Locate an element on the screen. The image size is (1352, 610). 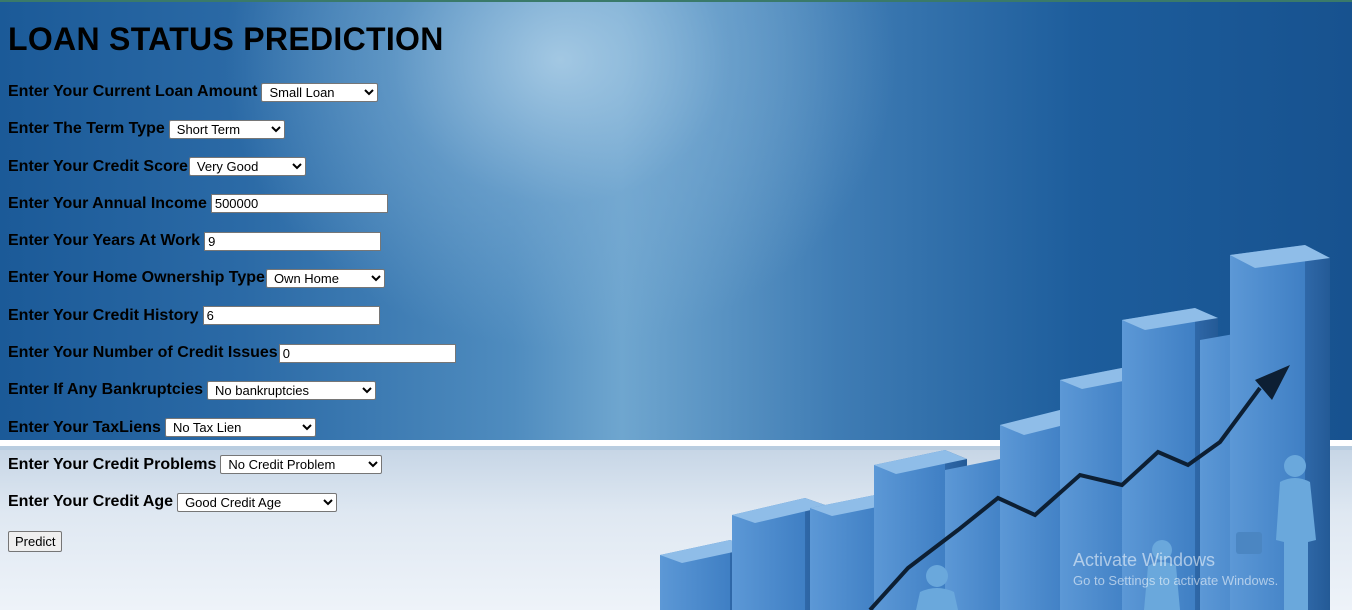
credit-history-label: Enter Your Credit History is located at coordinates (103, 315).